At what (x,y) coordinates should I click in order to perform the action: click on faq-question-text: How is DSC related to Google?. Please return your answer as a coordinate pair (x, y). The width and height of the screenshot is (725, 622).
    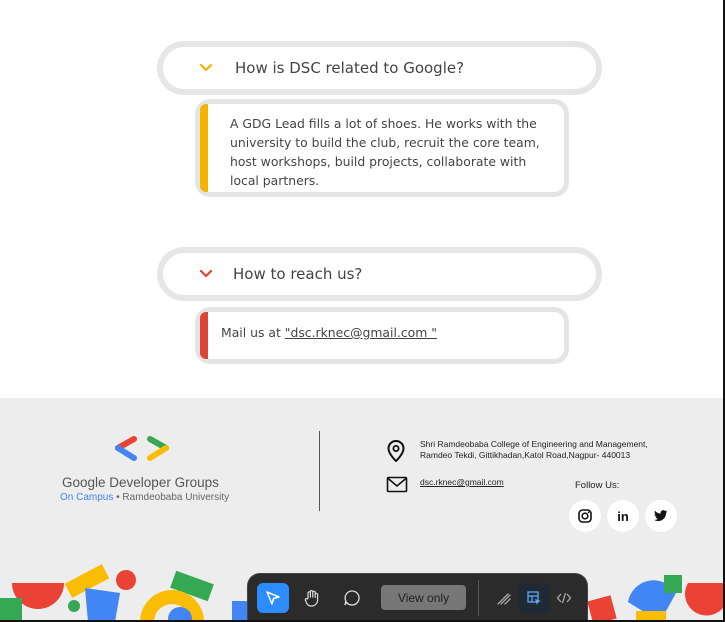
    Looking at the image, I should click on (350, 68).